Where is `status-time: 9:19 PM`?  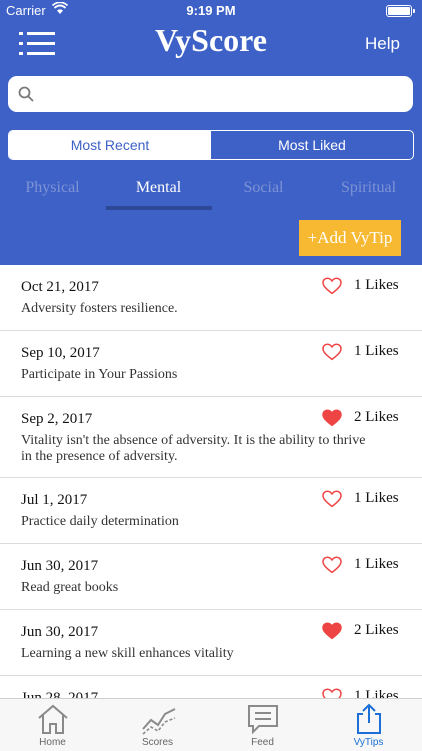 status-time: 9:19 PM is located at coordinates (211, 10).